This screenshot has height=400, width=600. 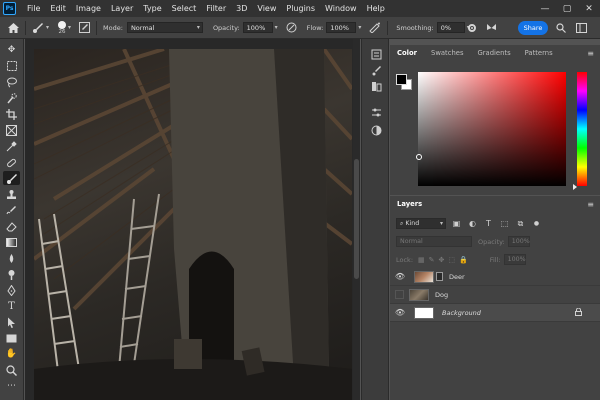 What do you see at coordinates (58, 8) in the screenshot?
I see `menu-edit: Edit` at bounding box center [58, 8].